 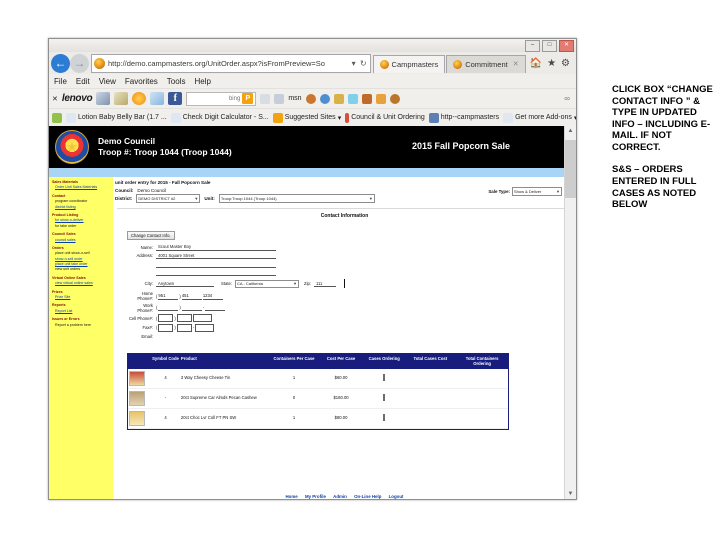 I want to click on tab-close-icon: ✕, so click(x=516, y=64).